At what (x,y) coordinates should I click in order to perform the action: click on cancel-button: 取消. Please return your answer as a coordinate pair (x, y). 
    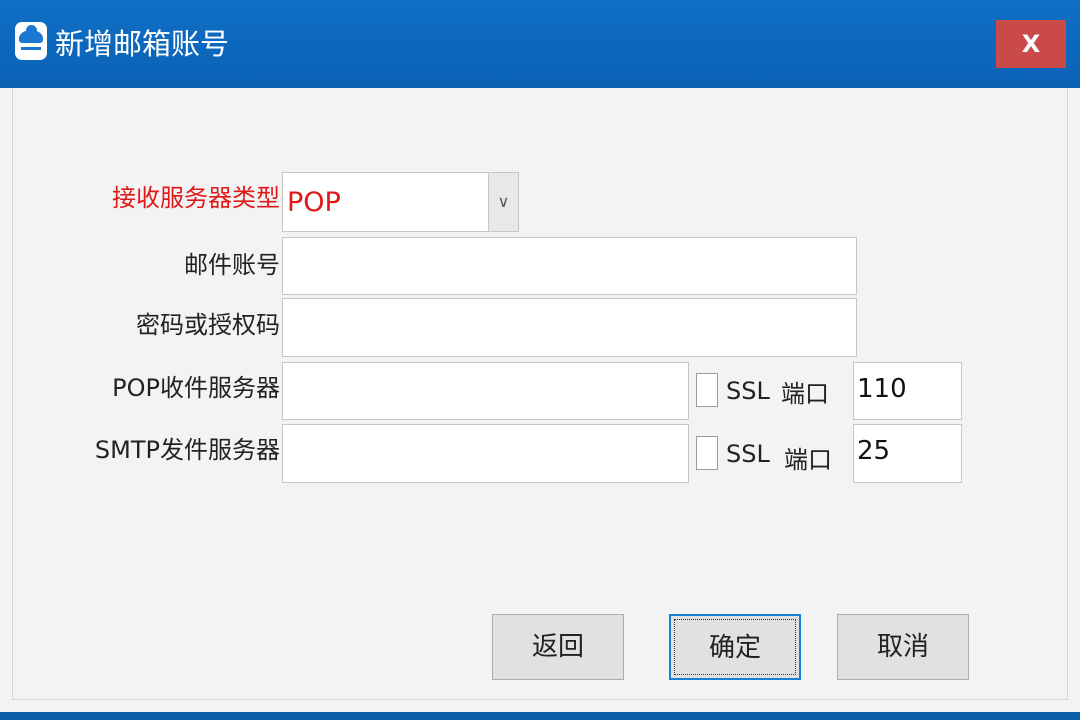
    Looking at the image, I should click on (903, 647).